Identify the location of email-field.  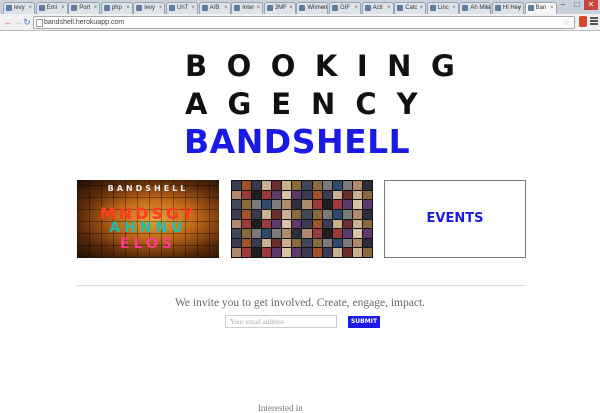
(281, 321).